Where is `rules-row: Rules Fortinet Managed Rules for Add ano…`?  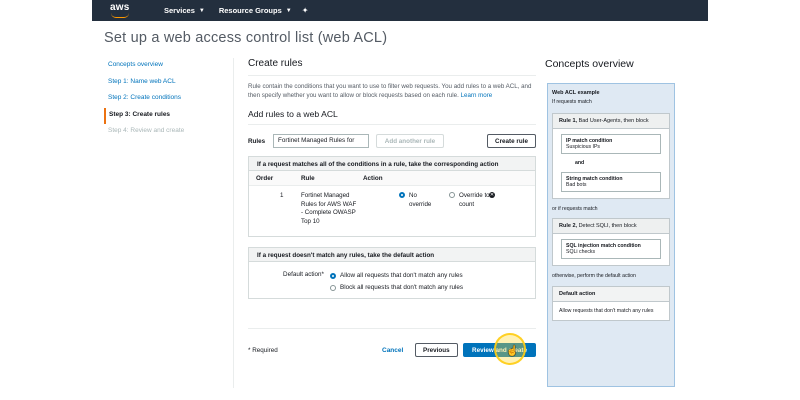
rules-row: Rules Fortinet Managed Rules for Add ano… is located at coordinates (392, 141).